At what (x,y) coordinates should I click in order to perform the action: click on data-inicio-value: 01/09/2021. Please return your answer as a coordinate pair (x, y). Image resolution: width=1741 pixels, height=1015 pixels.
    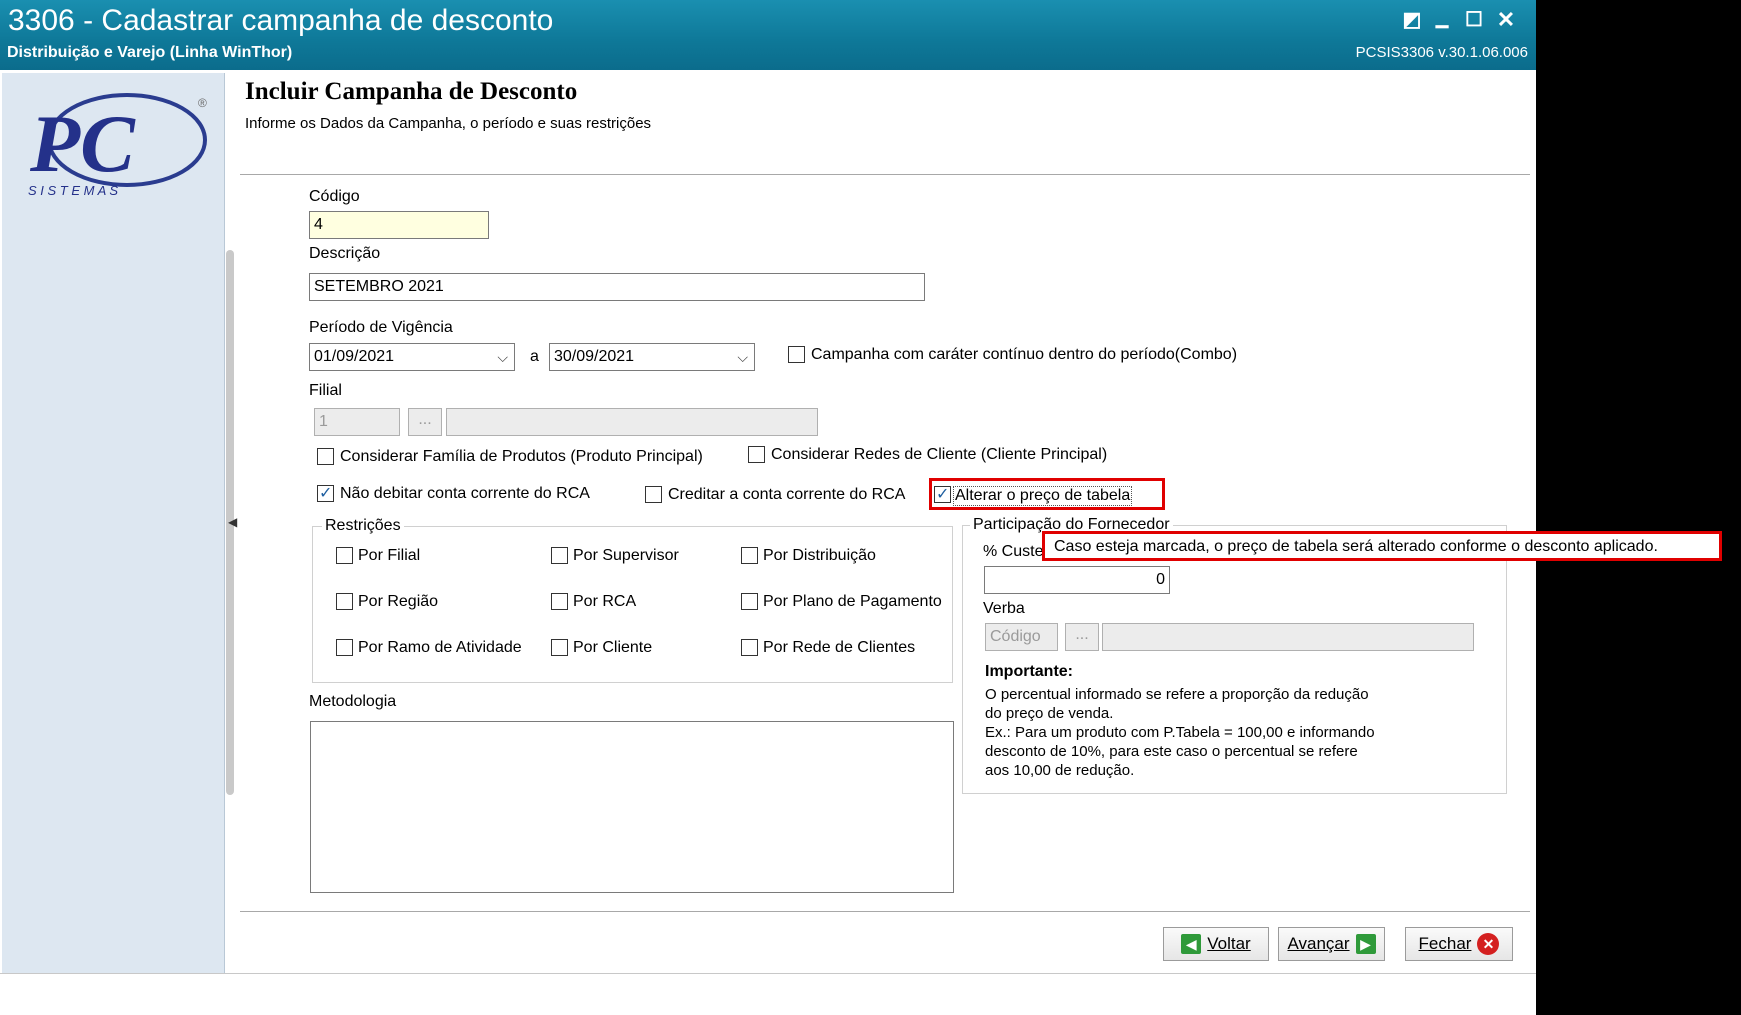
    Looking at the image, I should click on (354, 356).